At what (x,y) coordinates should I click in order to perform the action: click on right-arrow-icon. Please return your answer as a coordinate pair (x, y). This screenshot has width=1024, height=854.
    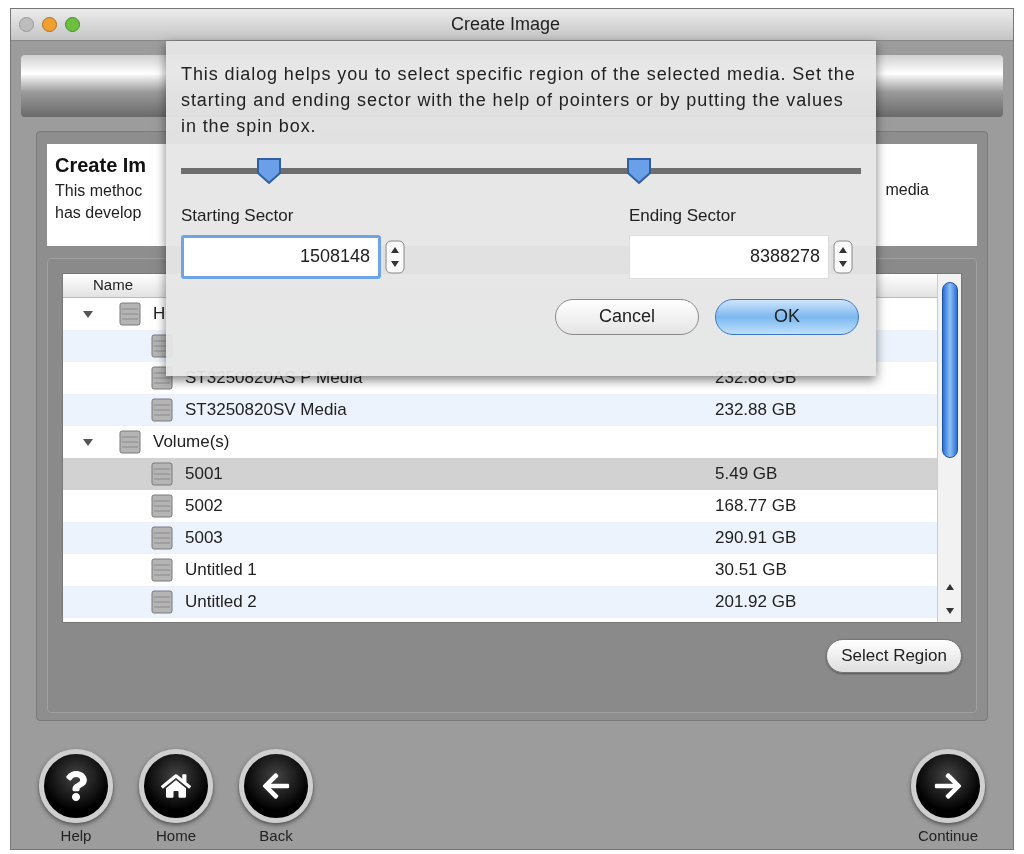
    Looking at the image, I should click on (948, 785).